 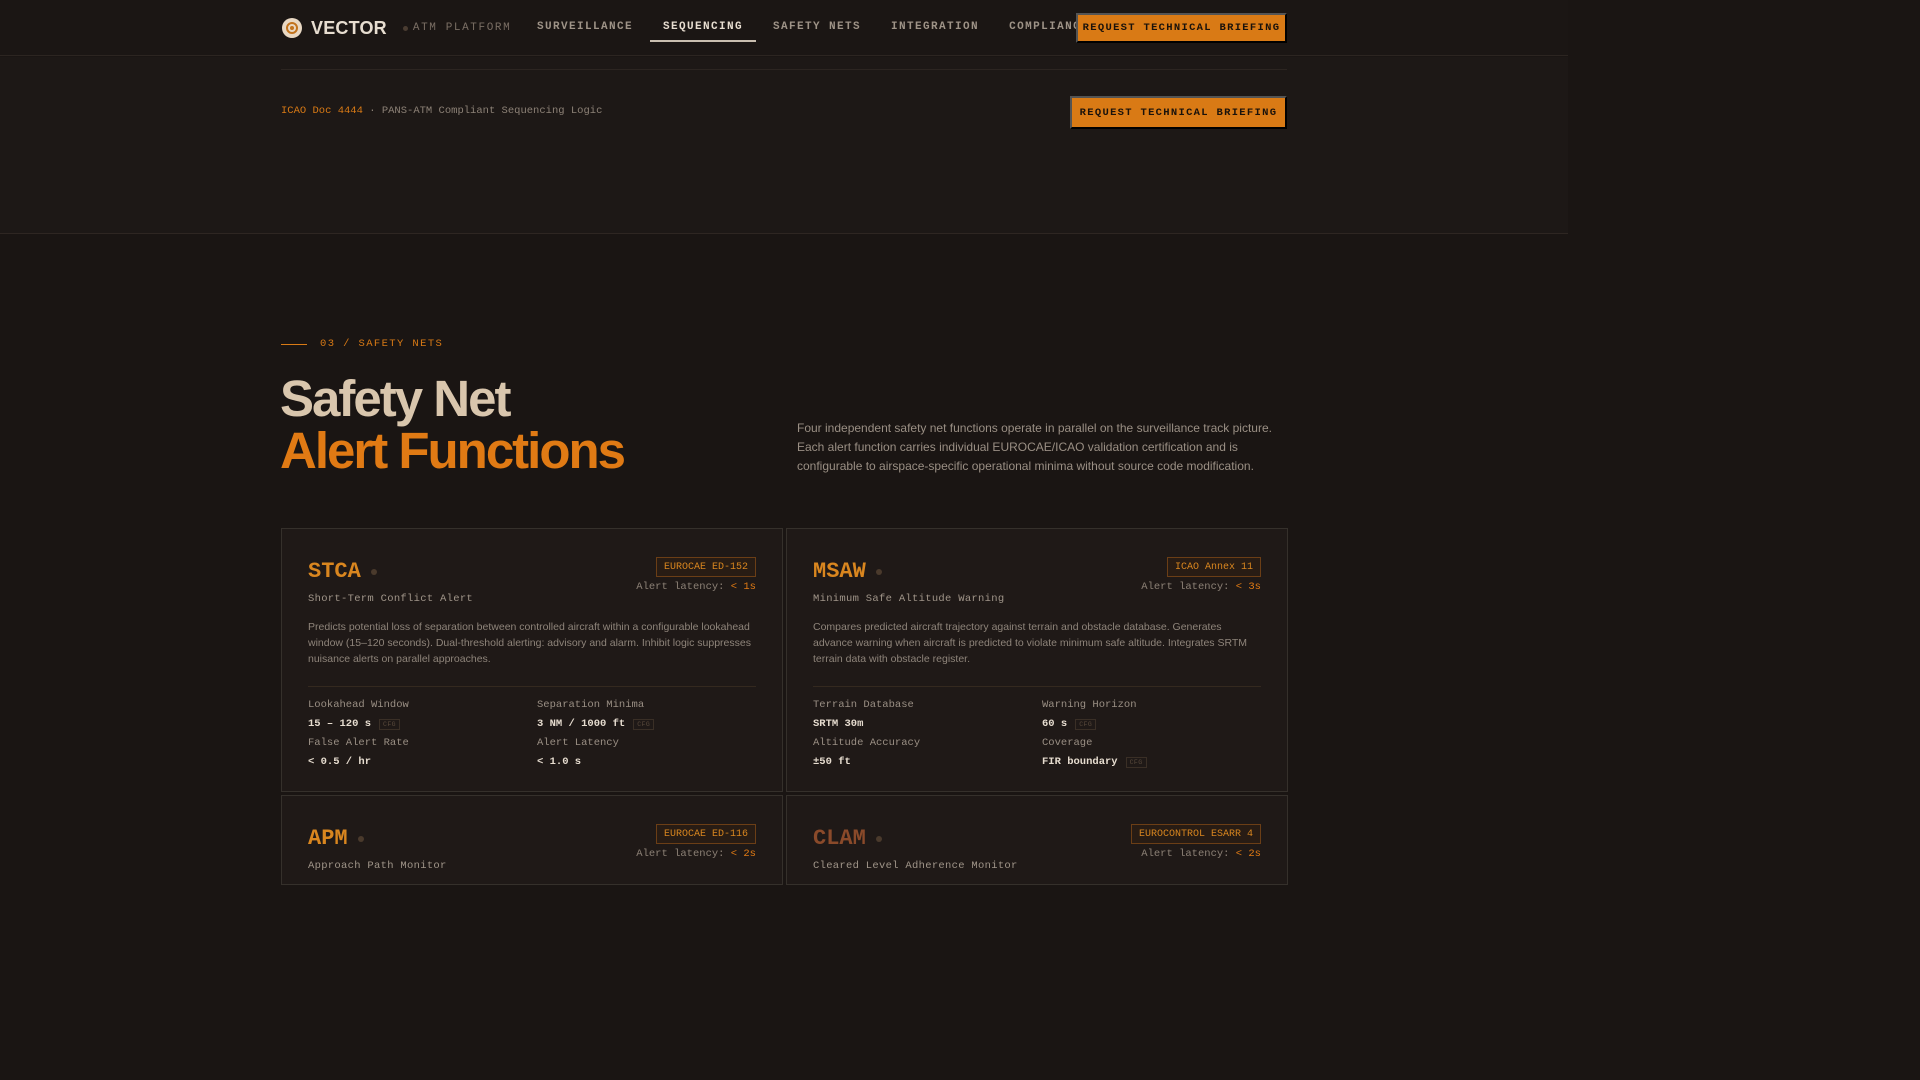 What do you see at coordinates (591, 705) in the screenshot?
I see `stat-label: Separation Minima` at bounding box center [591, 705].